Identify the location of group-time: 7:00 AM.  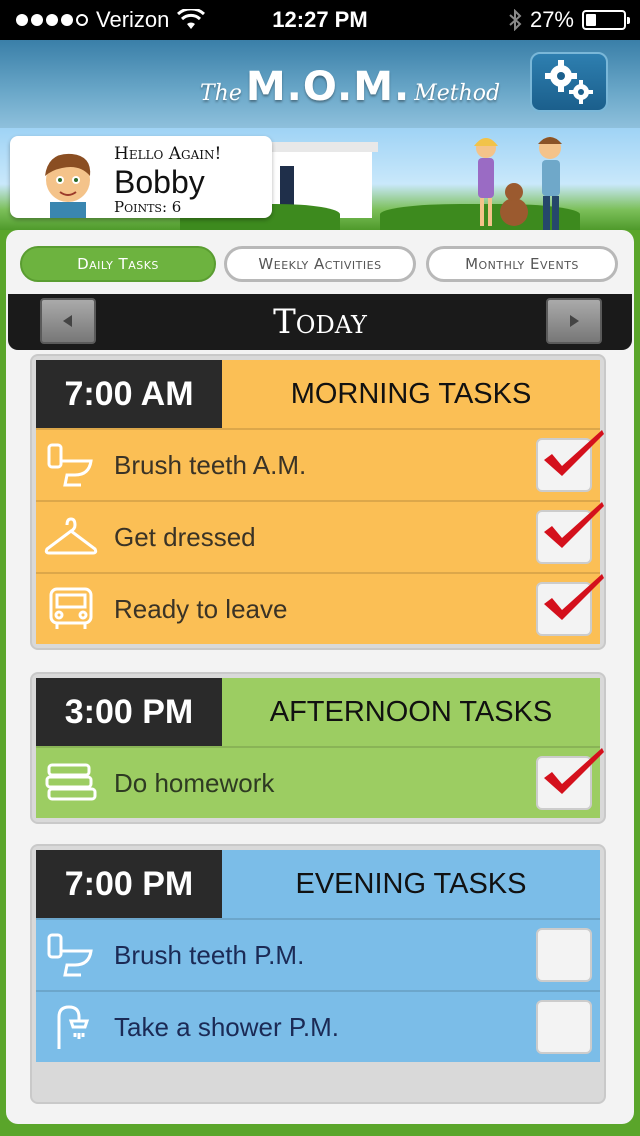
(129, 394).